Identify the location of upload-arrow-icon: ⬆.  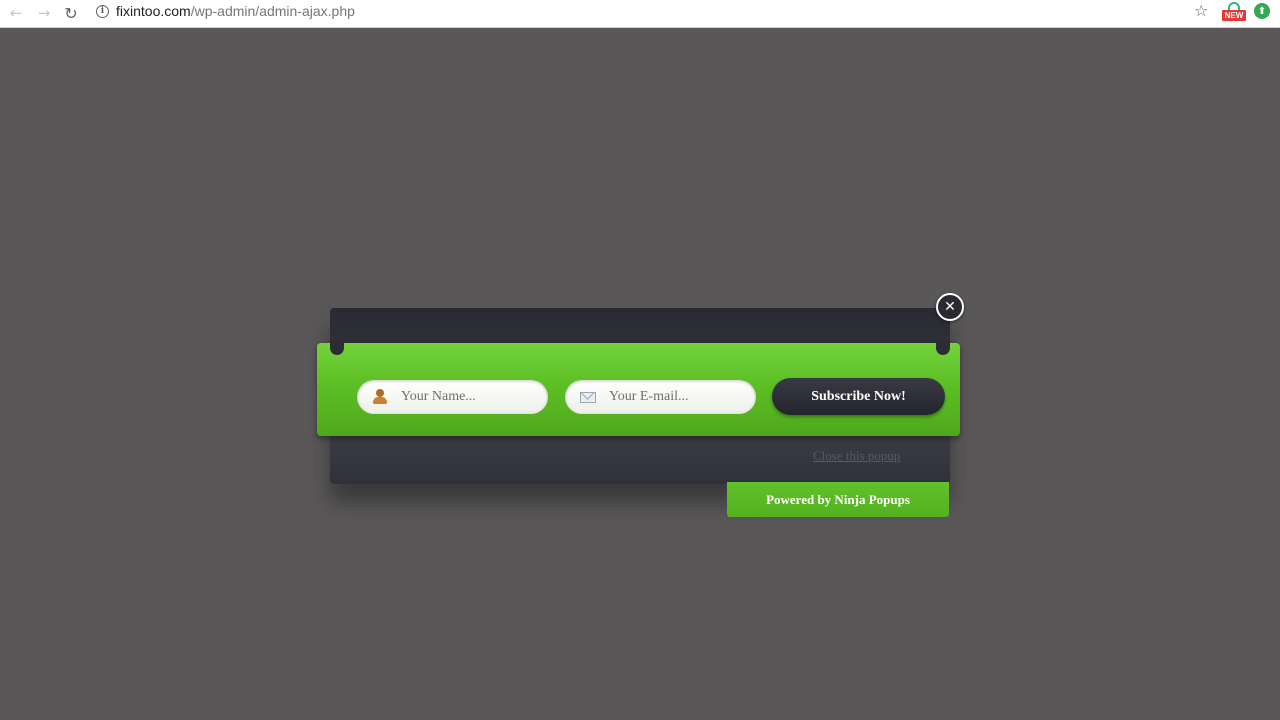
(1262, 11).